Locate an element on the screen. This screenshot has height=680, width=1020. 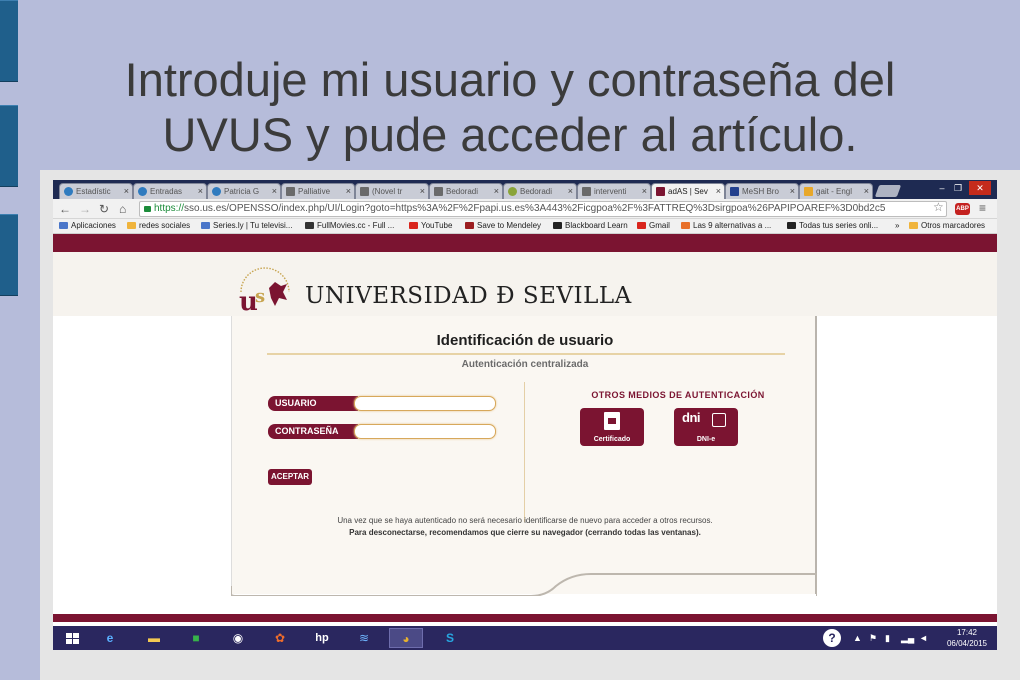
back-arrow-icon: ← is located at coordinates (65, 209).